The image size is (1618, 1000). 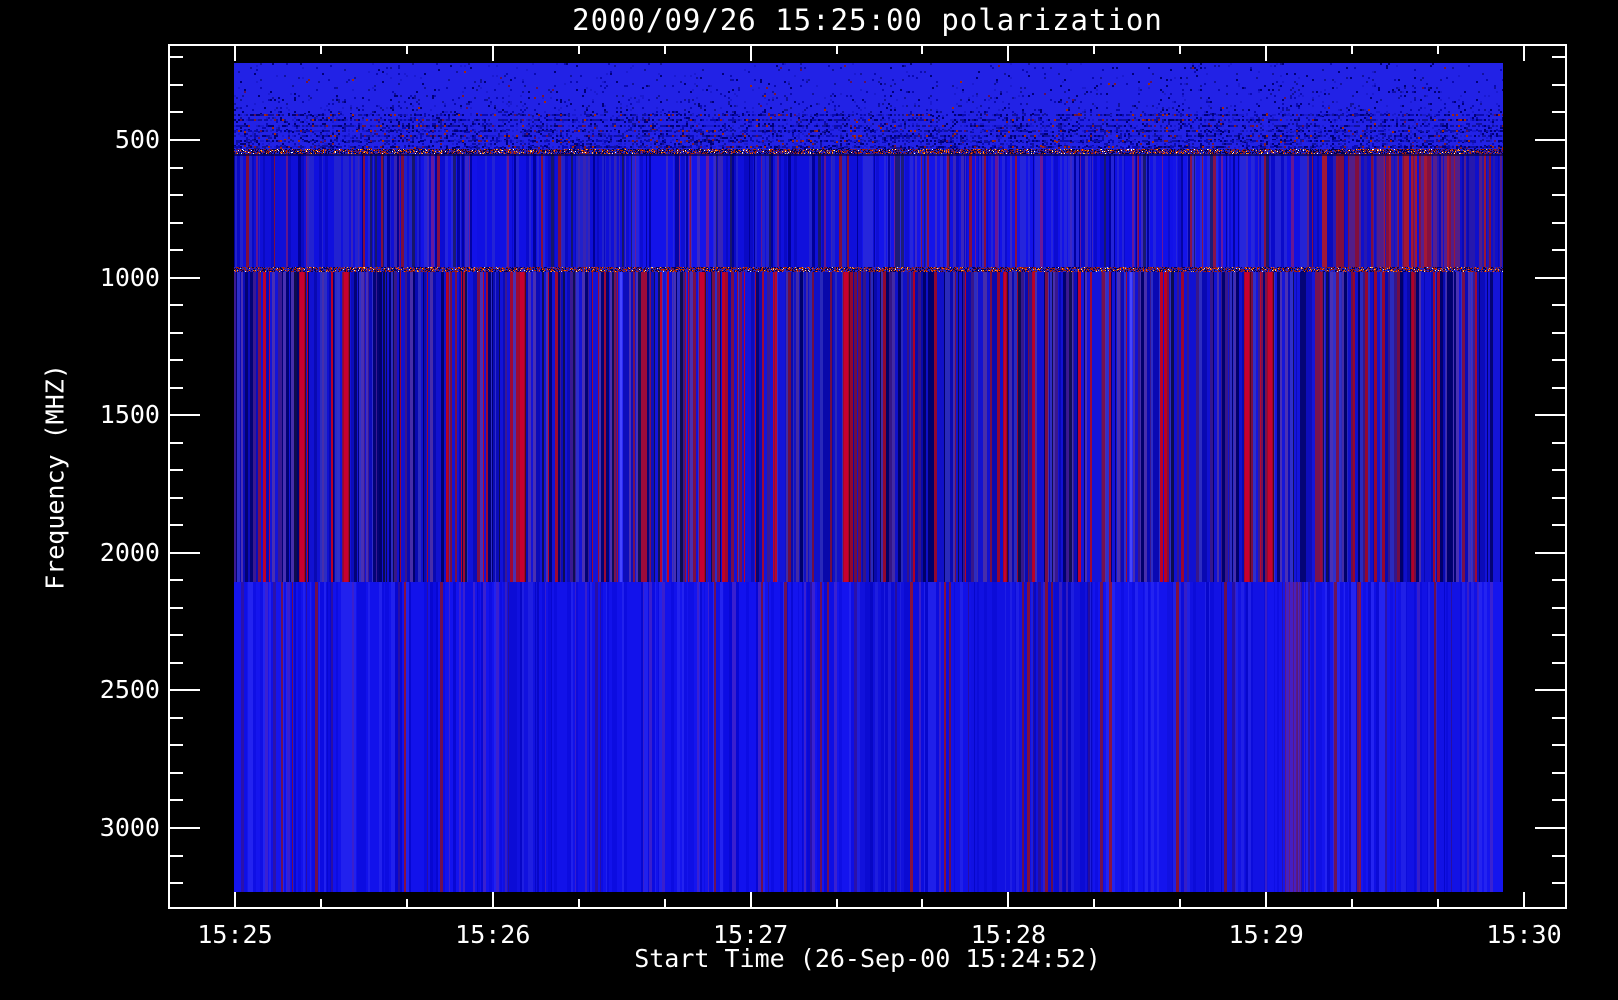 I want to click on y-tick-label: 2000, so click(x=129, y=552).